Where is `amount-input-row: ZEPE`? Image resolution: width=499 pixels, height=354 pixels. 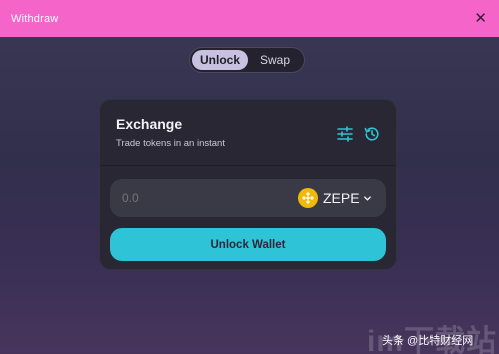 amount-input-row: ZEPE is located at coordinates (248, 198).